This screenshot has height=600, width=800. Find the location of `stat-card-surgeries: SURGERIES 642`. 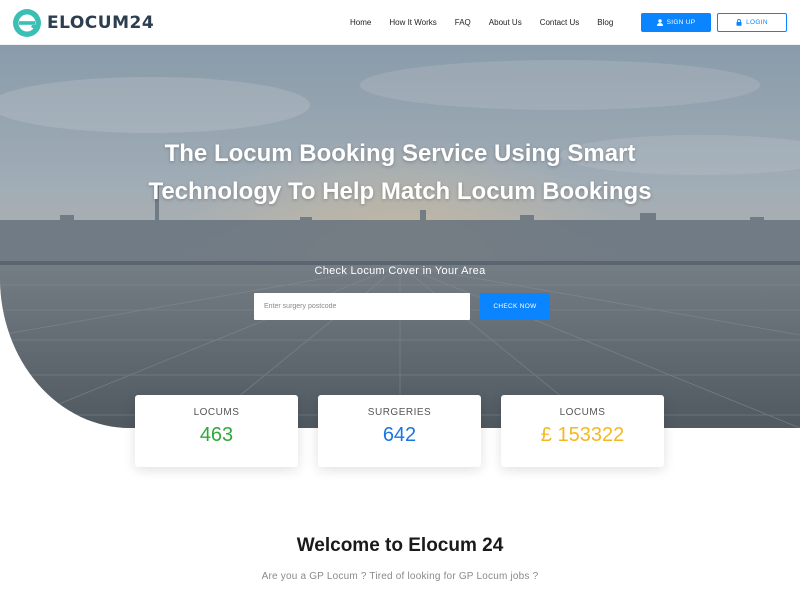

stat-card-surgeries: SURGERIES 642 is located at coordinates (399, 431).